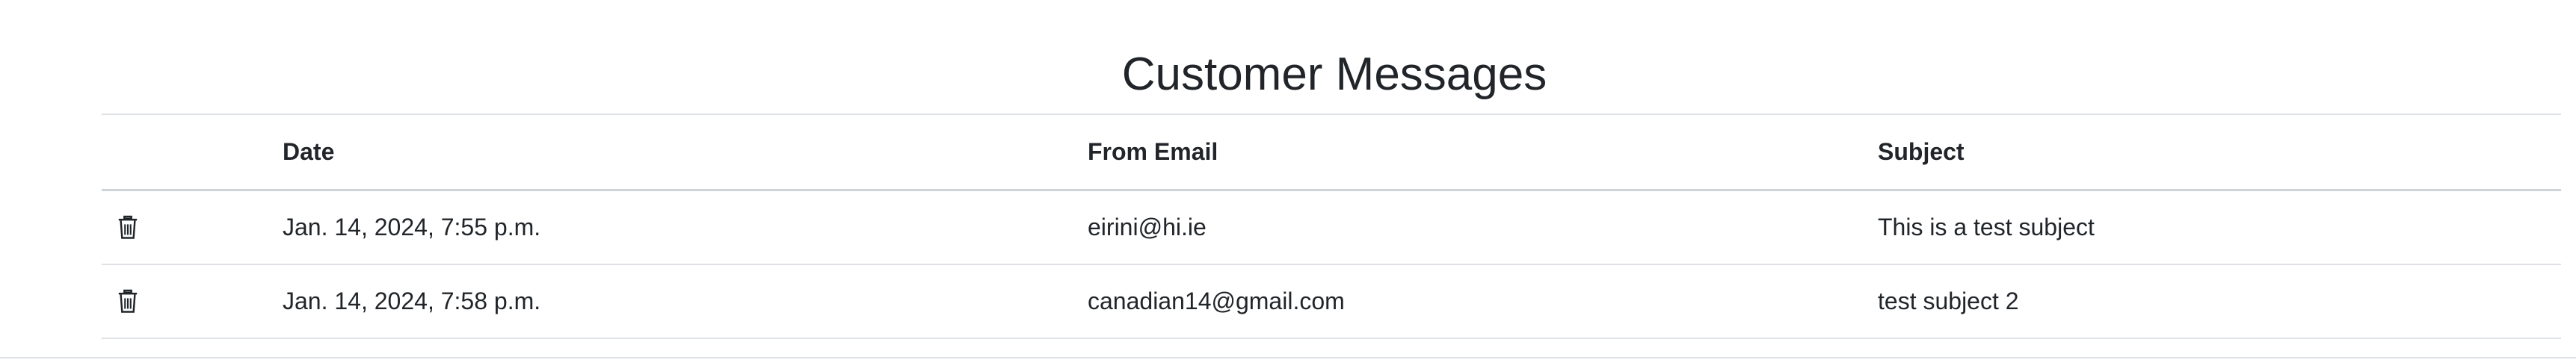  I want to click on column-header-date: Date, so click(309, 151).